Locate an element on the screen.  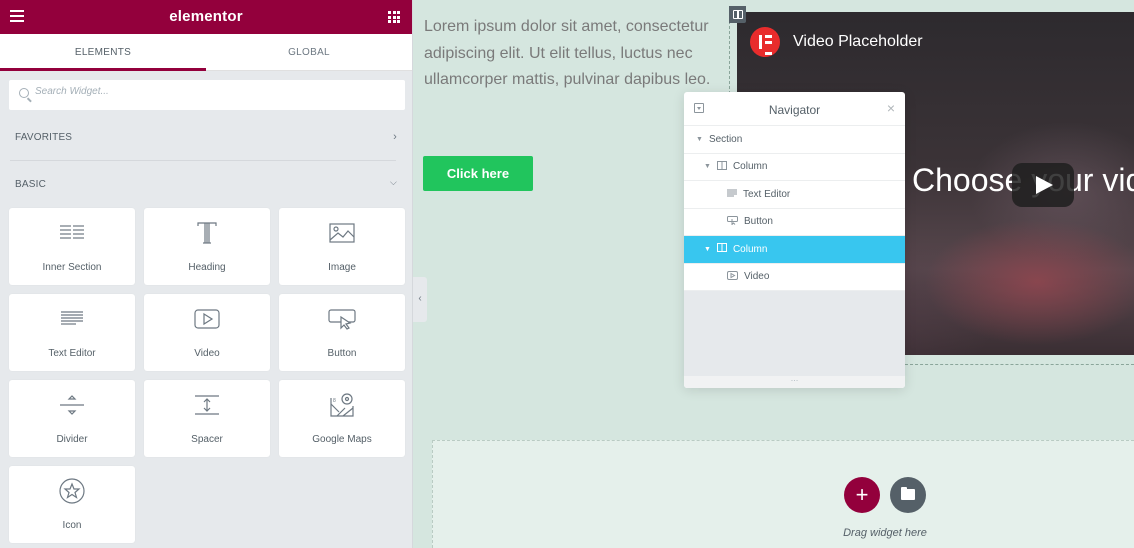
panel-header: elementor is located at coordinates (206, 17).